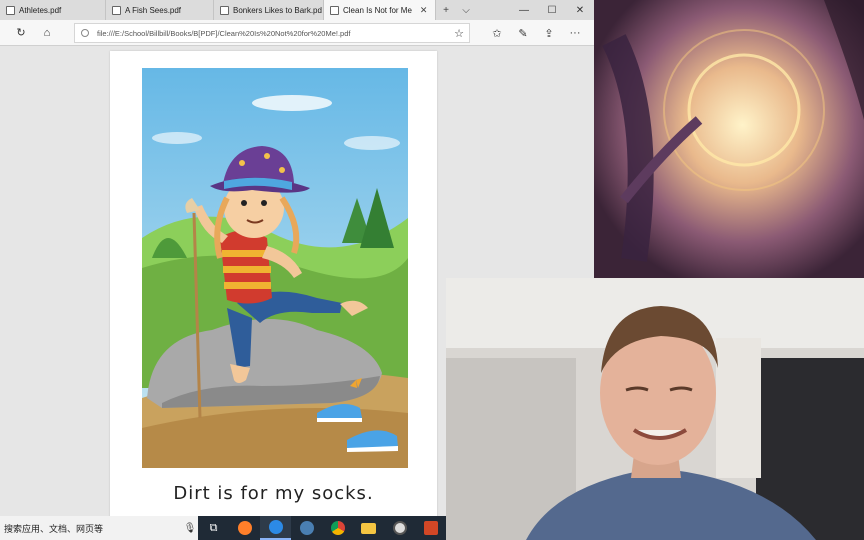 Image resolution: width=864 pixels, height=540 pixels. I want to click on firefox-logo, so click(244, 528).